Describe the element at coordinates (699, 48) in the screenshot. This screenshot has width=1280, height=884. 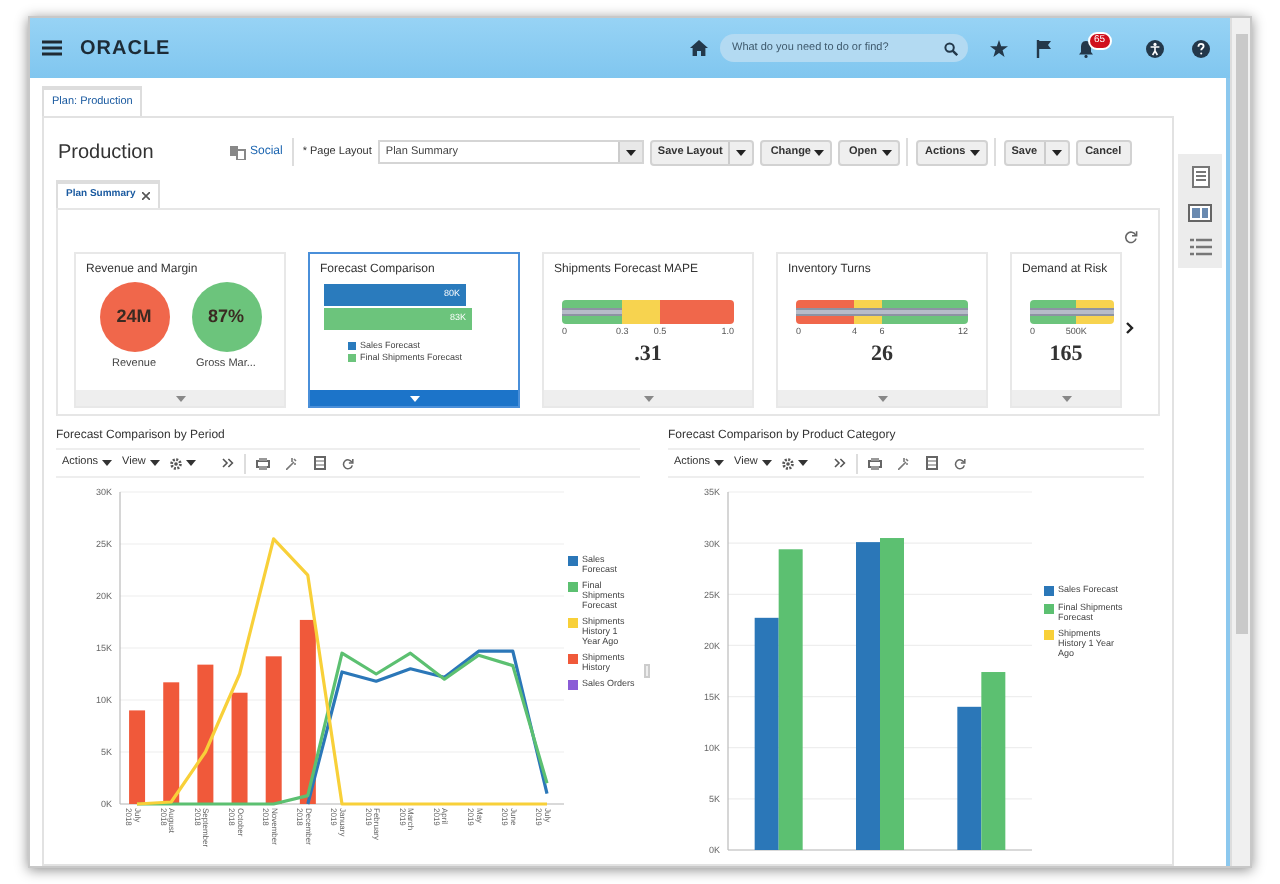
I see `home-icon` at that location.